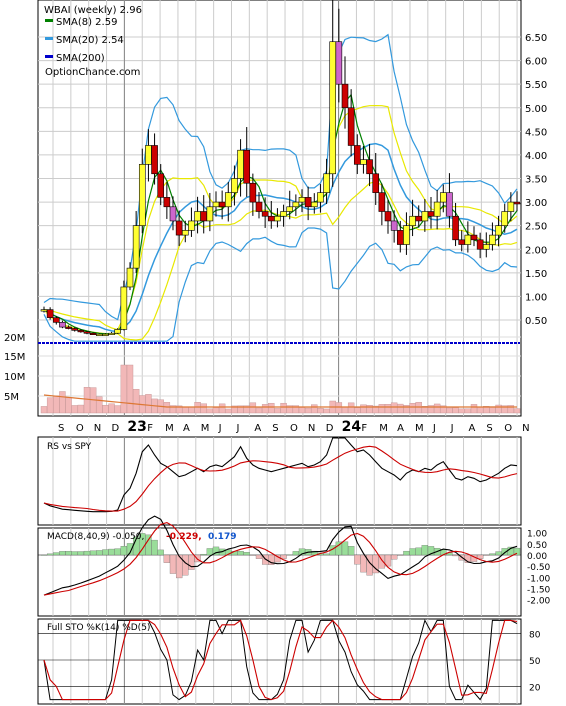 The height and width of the screenshot is (706, 566). What do you see at coordinates (536, 62) in the screenshot?
I see `price-tick-label: 6.00` at bounding box center [536, 62].